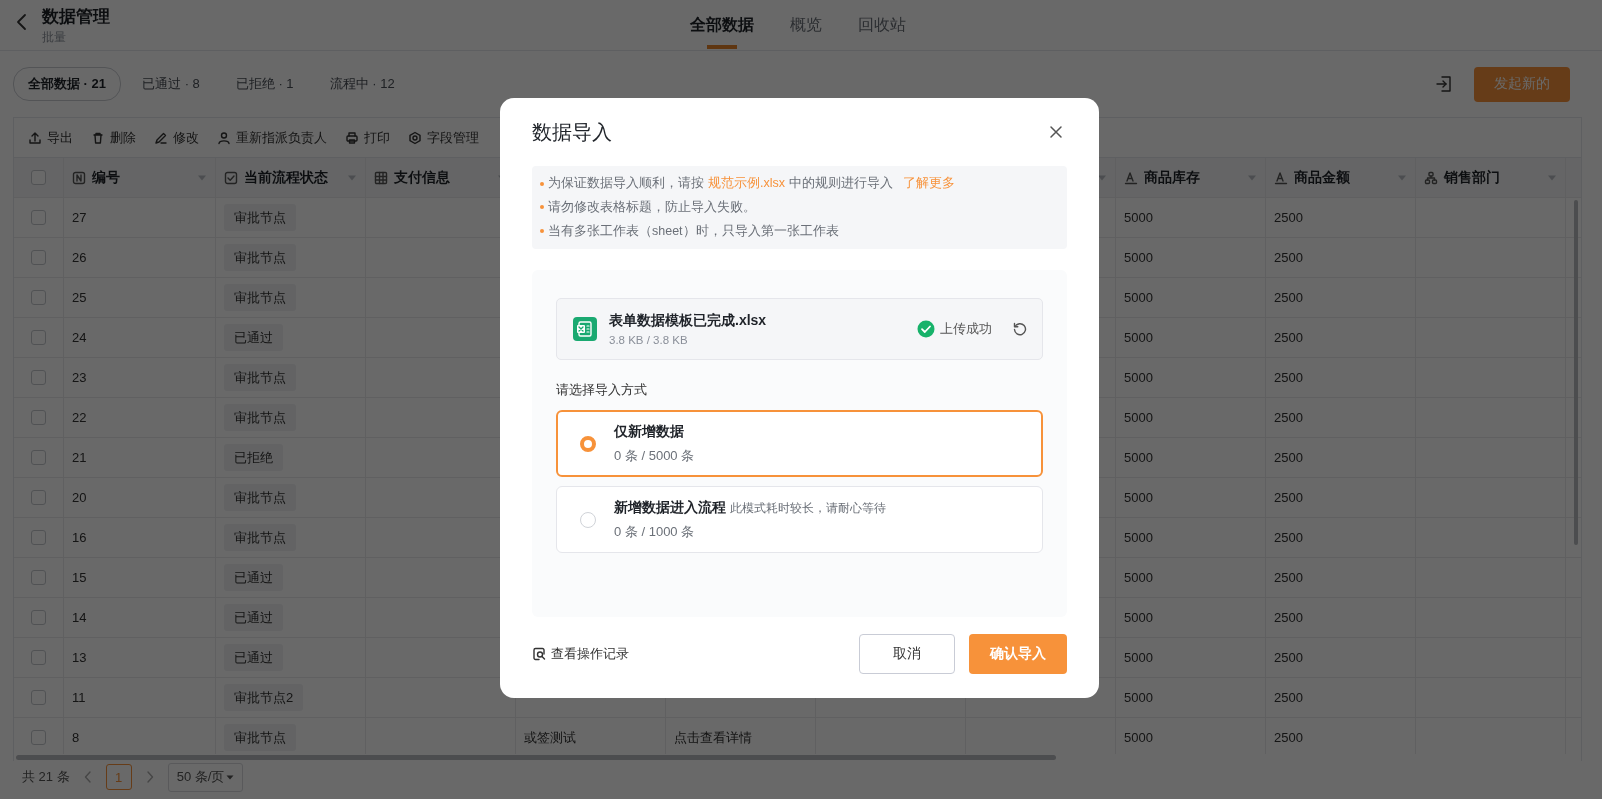  I want to click on toolbar-button: 字段管理, so click(443, 137).